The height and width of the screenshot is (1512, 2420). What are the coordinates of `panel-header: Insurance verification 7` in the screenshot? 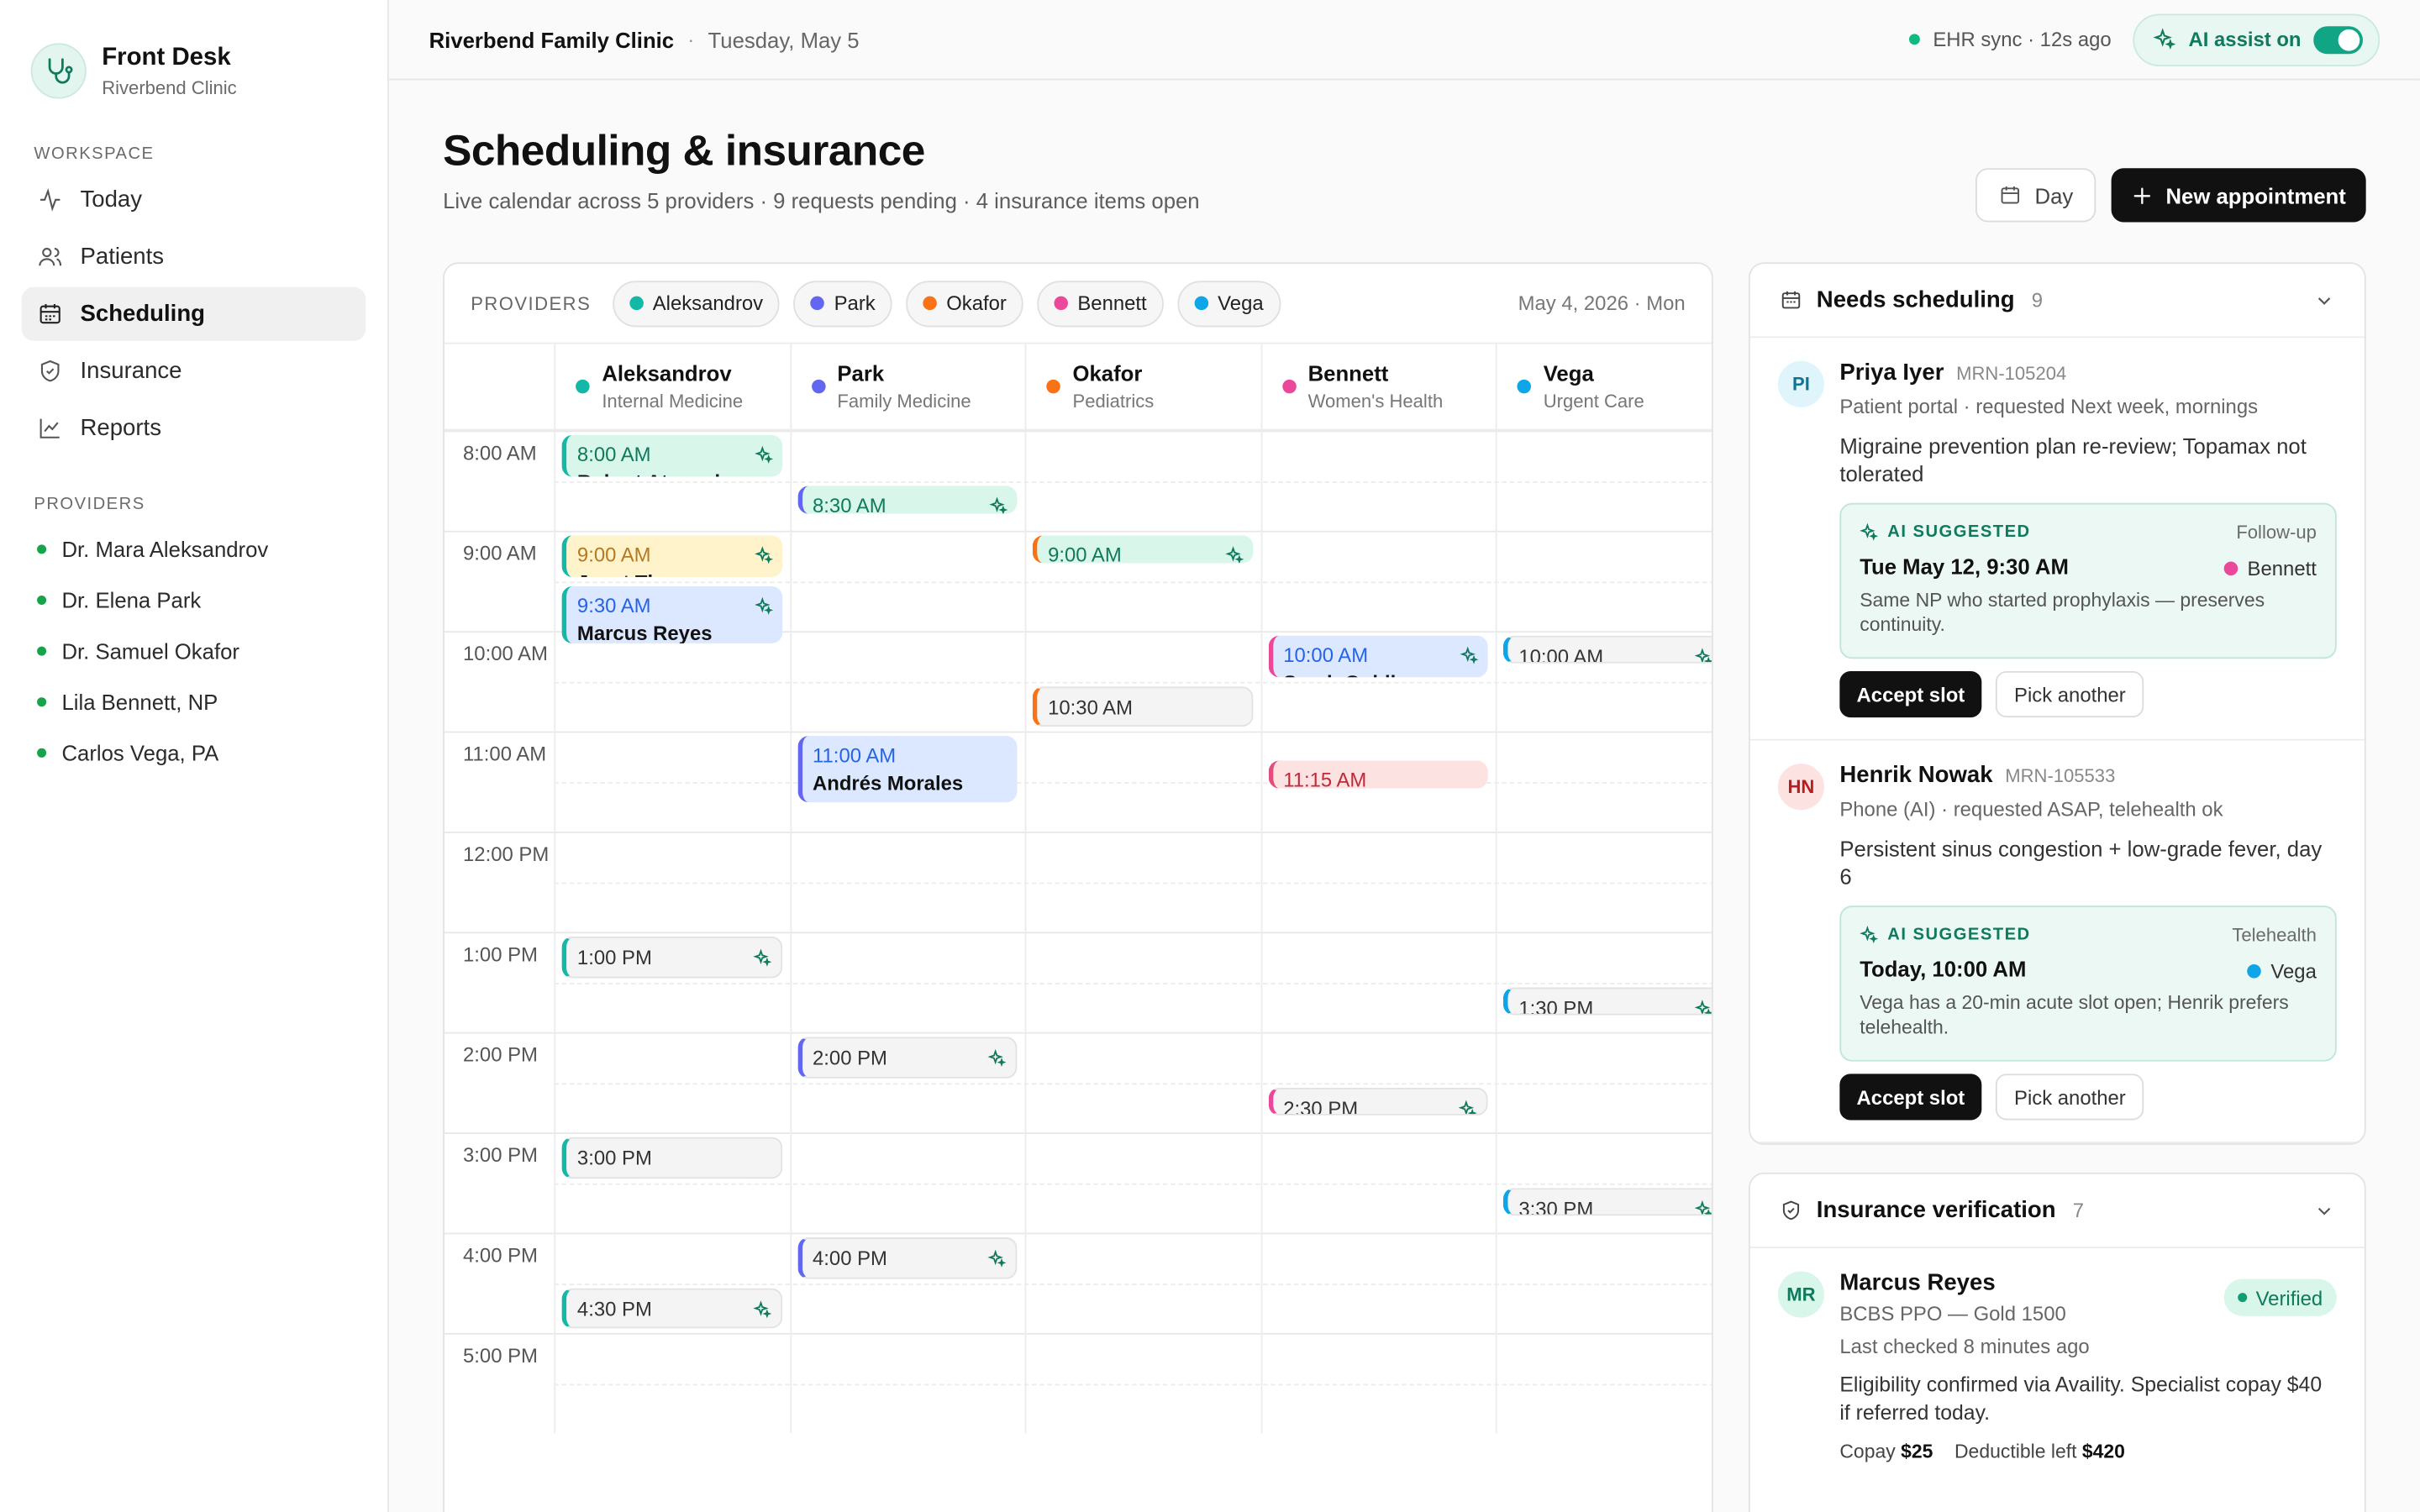 It's located at (2057, 1211).